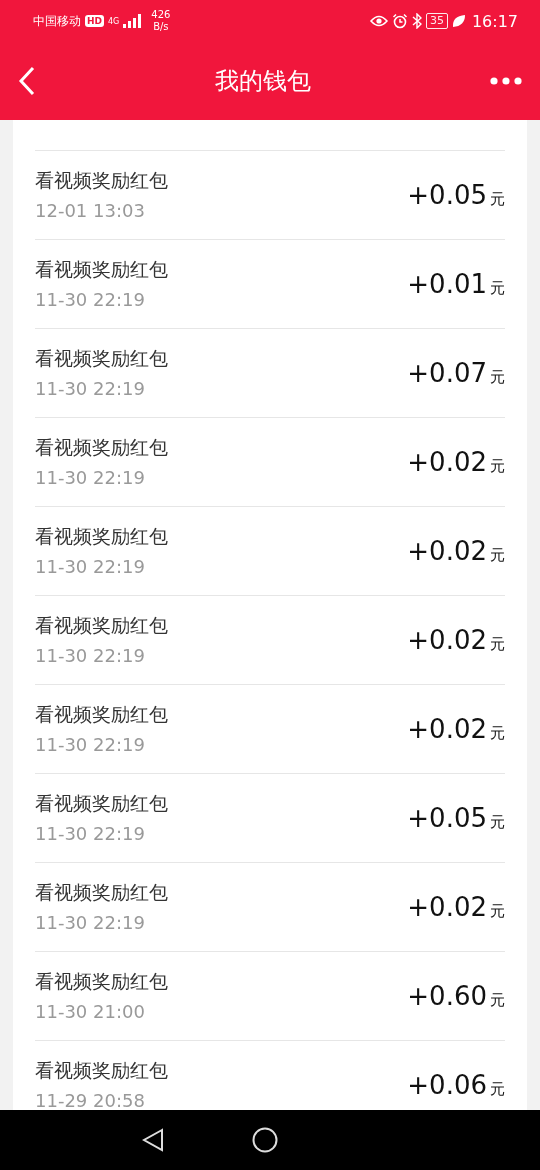 This screenshot has width=540, height=1170. Describe the element at coordinates (436, 21) in the screenshot. I see `battery-level: 35` at that location.